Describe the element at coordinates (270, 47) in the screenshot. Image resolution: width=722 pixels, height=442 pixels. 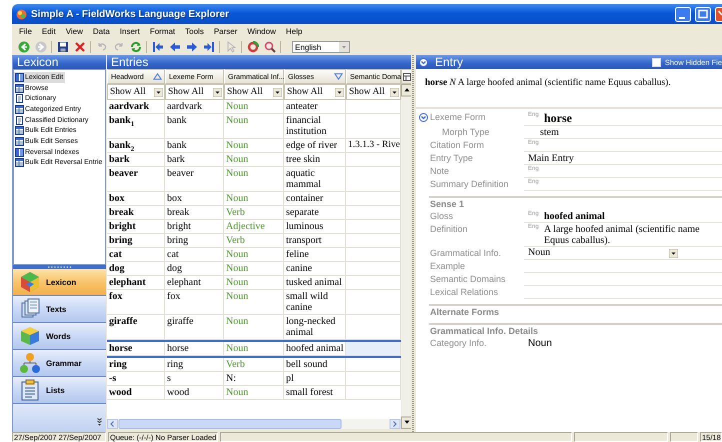
I see `search-icon` at that location.